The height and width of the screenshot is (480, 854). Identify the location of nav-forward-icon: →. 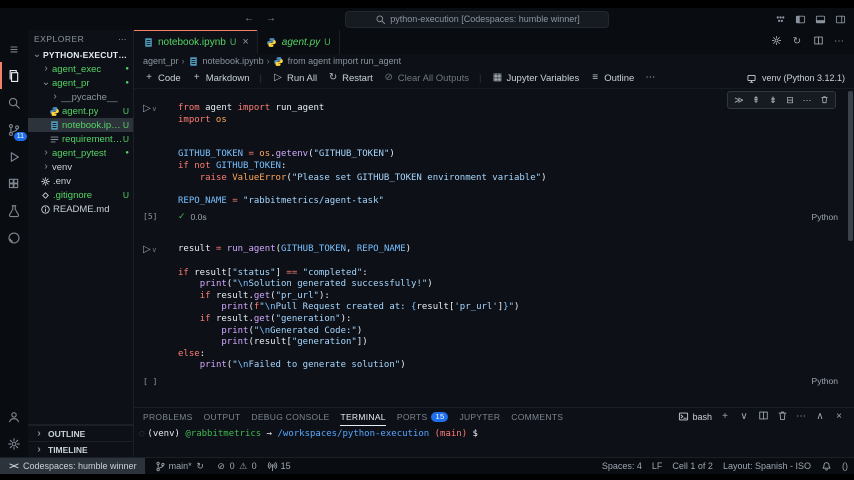
(271, 19).